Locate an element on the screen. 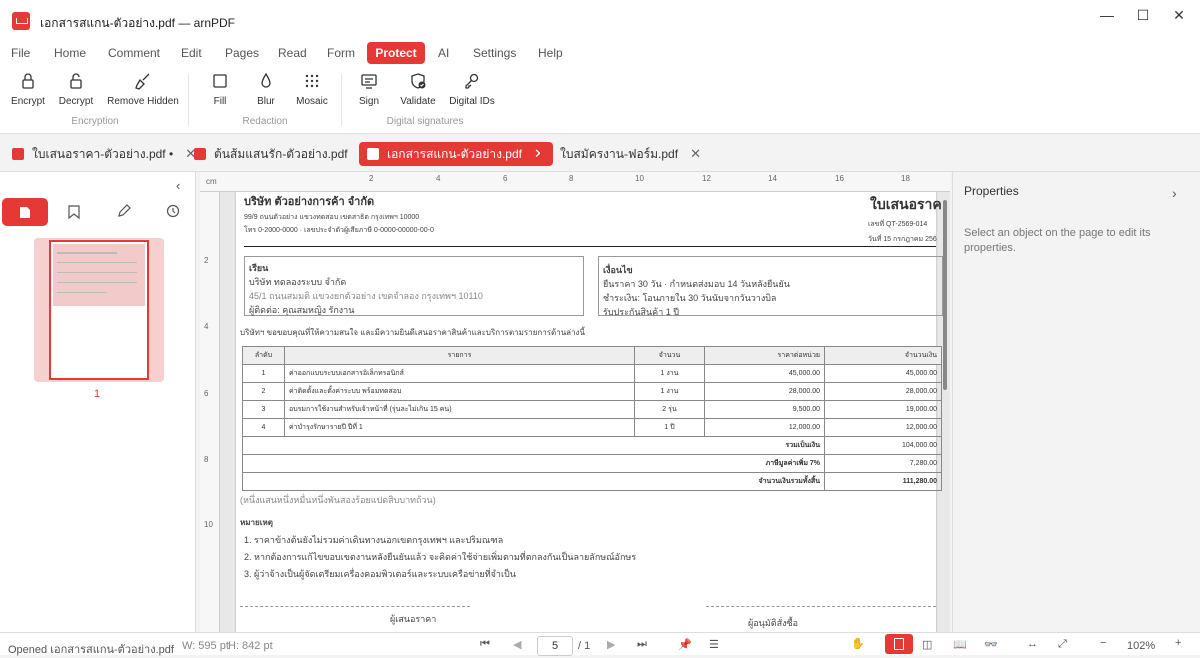 This screenshot has height=658, width=1200. menu-edit: Edit is located at coordinates (191, 53).